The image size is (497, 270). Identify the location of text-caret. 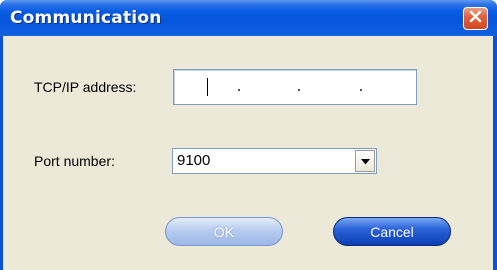
(207, 87).